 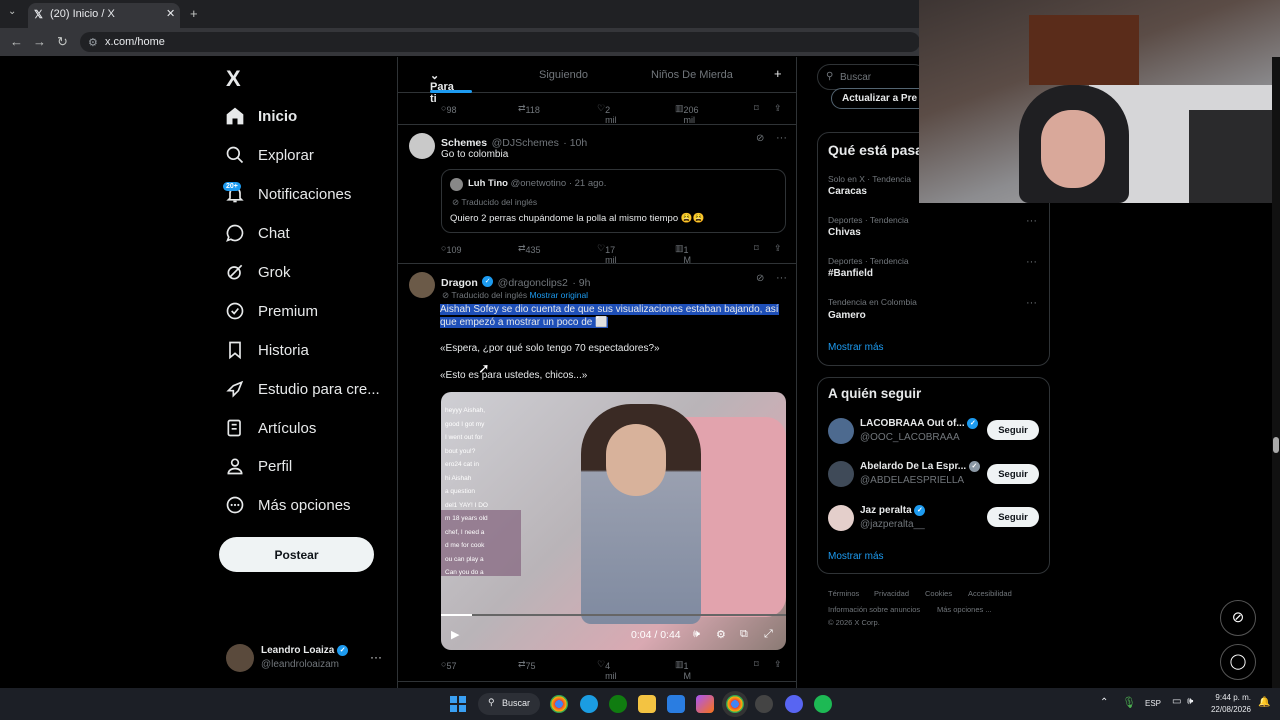 I want to click on nav-grok: Grok, so click(x=258, y=272).